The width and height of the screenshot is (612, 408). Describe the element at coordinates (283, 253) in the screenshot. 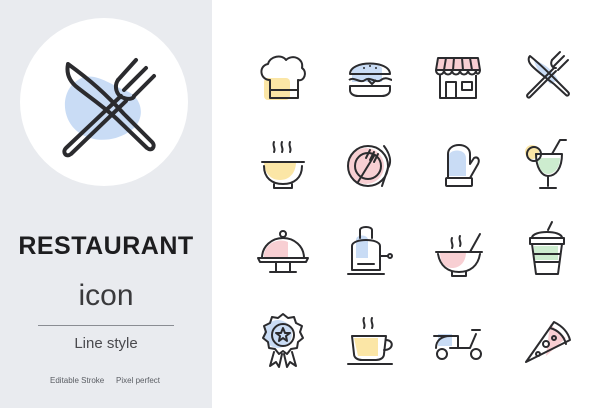

I see `cloche-icon` at that location.